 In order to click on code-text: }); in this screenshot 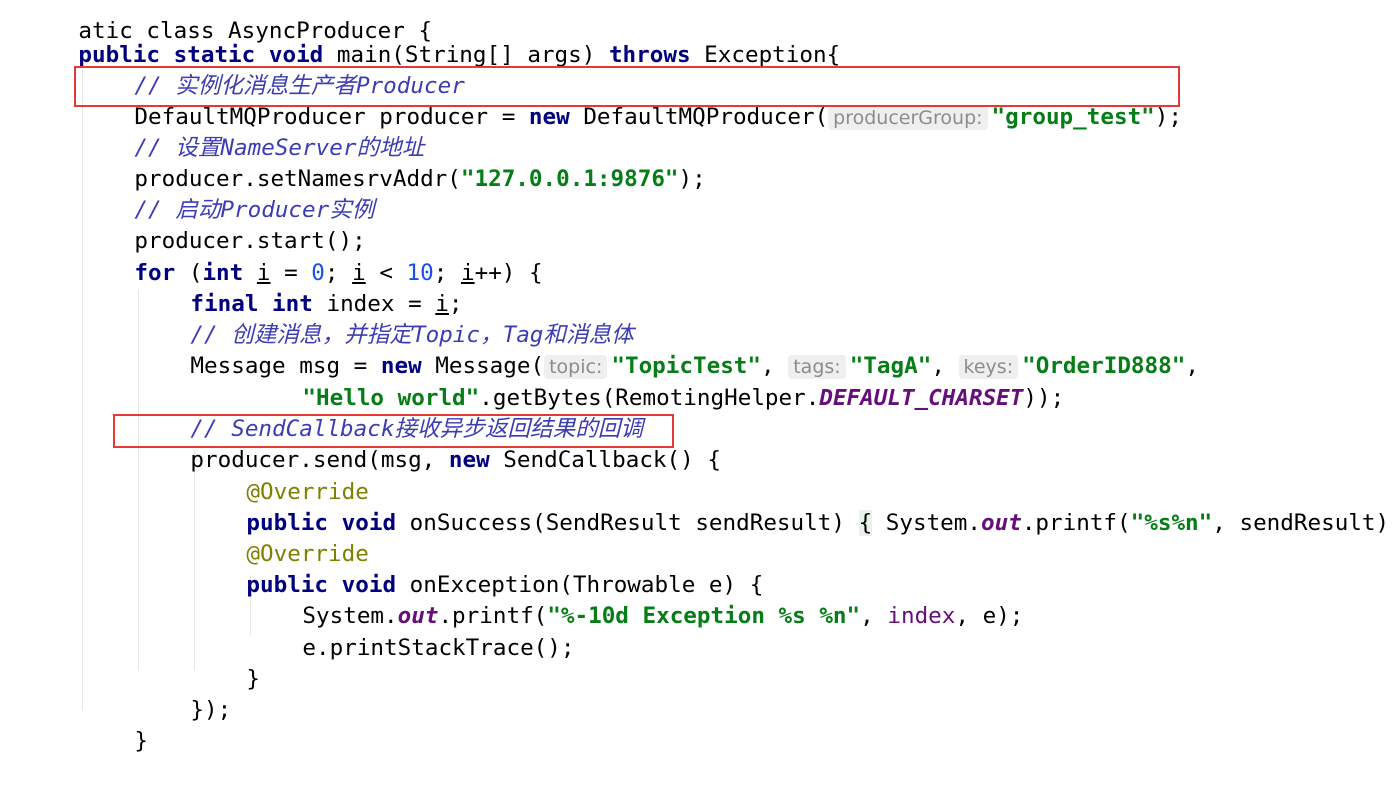, I will do `click(211, 710)`.